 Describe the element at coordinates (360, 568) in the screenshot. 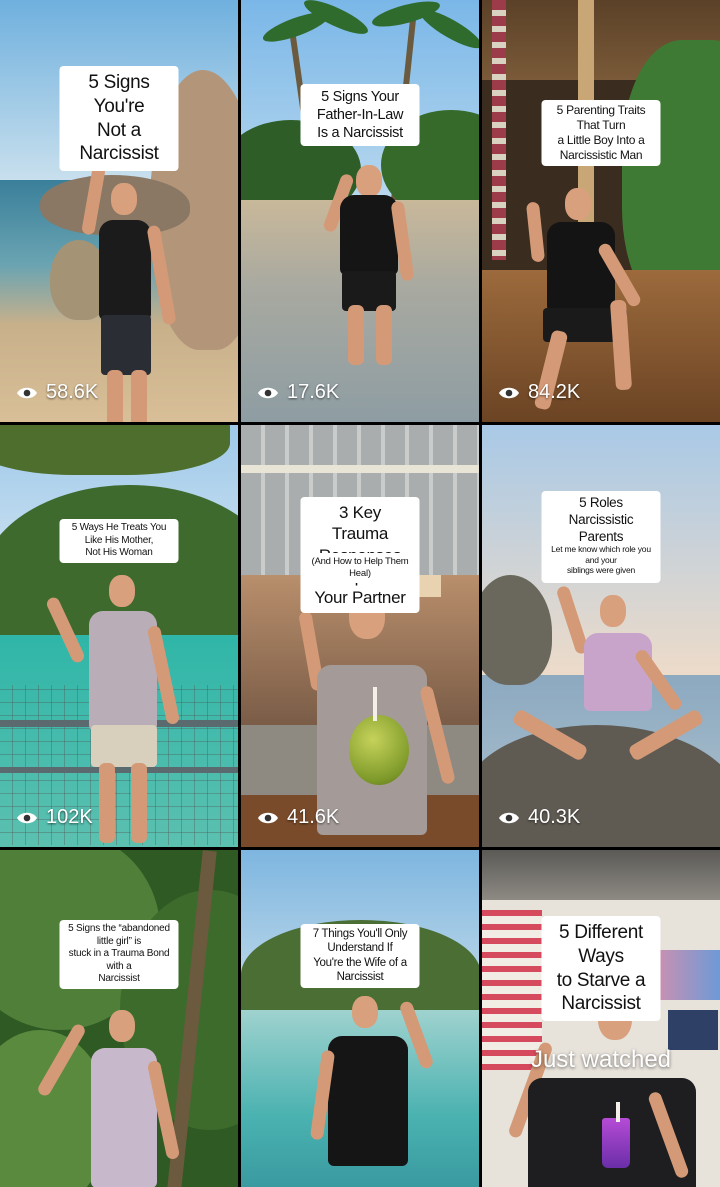

I see `video-subcaption: (And How to Help Them Heal)` at that location.